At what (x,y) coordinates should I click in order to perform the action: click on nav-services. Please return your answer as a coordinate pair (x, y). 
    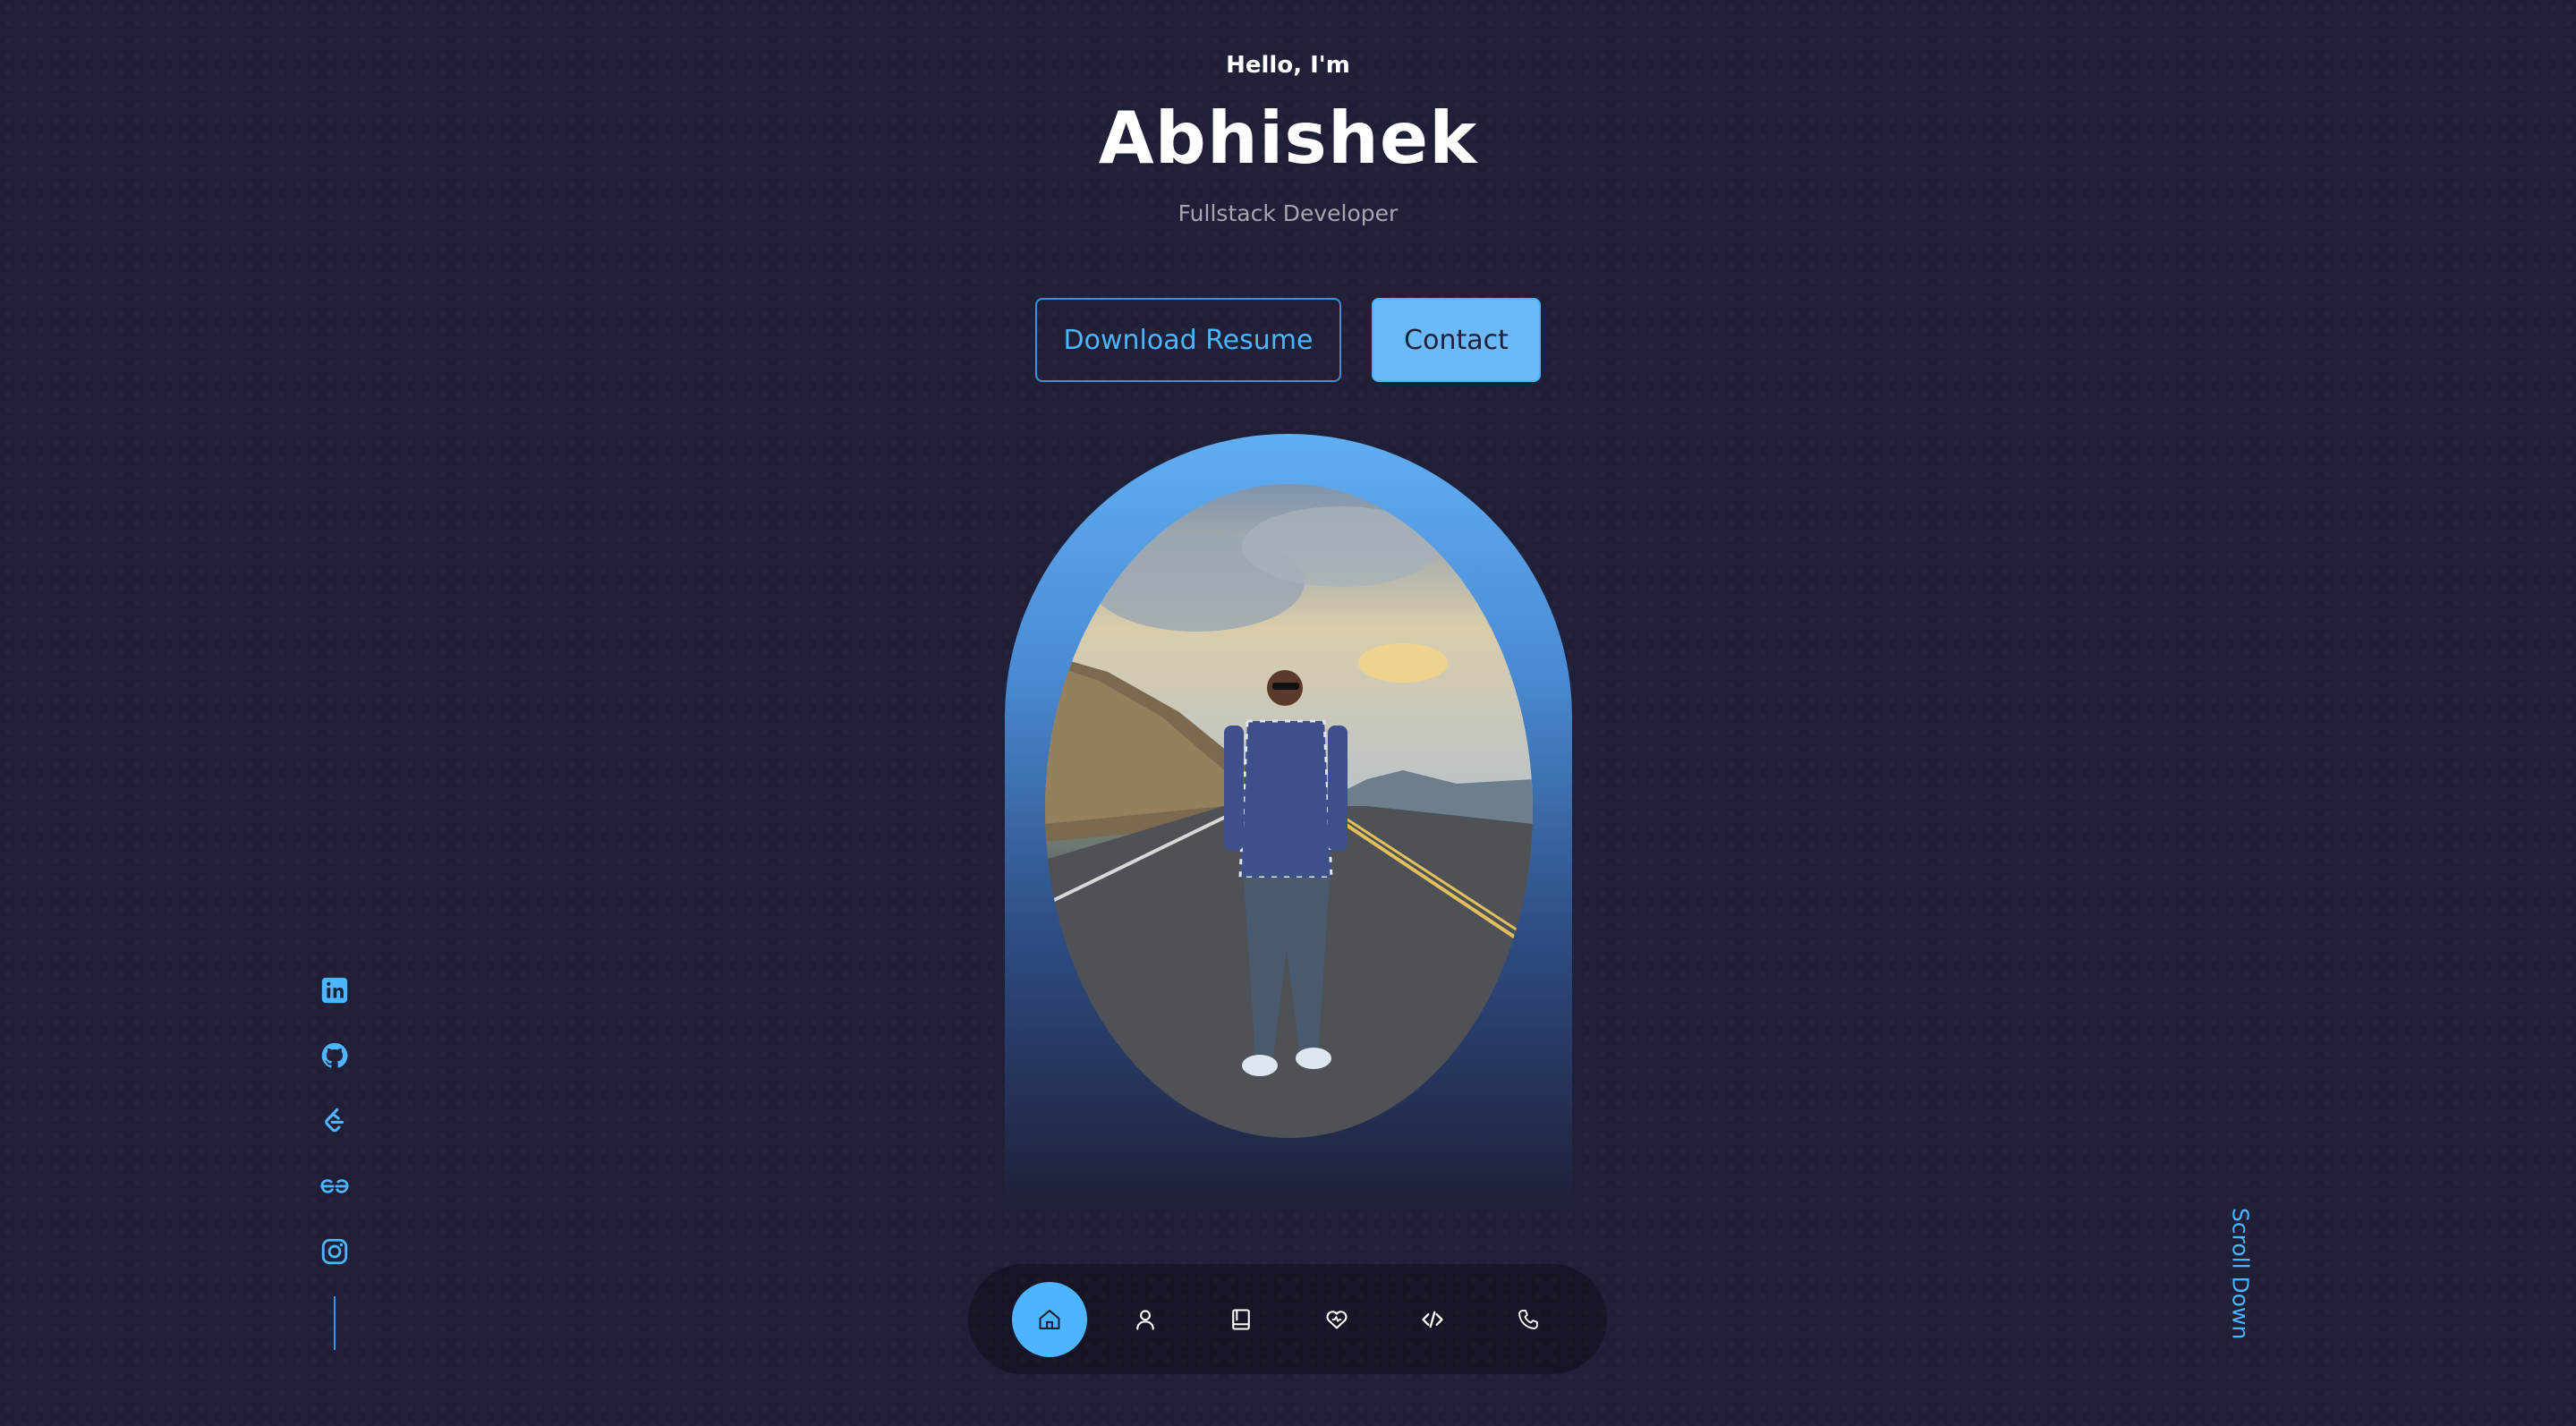
    Looking at the image, I should click on (1336, 1320).